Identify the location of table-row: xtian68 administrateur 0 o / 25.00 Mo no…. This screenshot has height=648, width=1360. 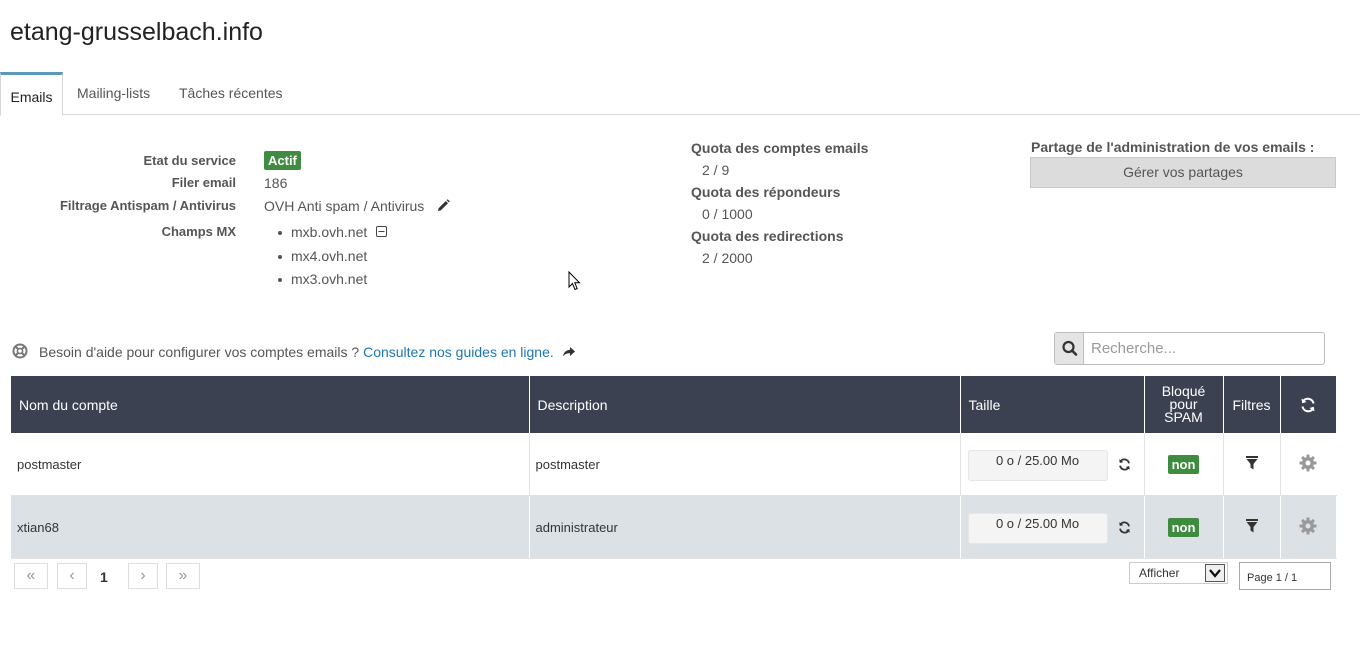
(674, 527).